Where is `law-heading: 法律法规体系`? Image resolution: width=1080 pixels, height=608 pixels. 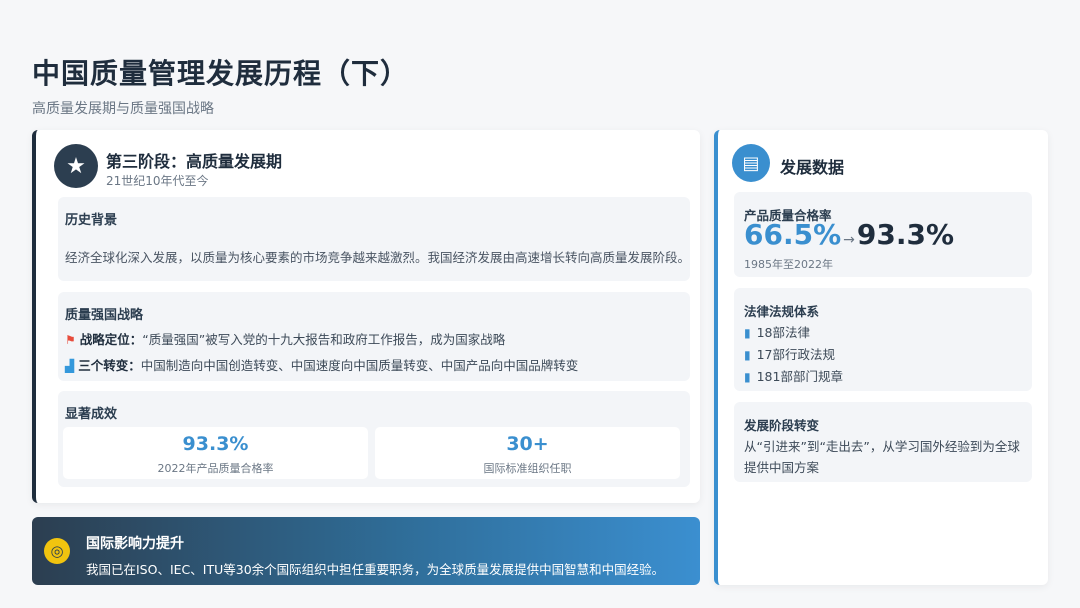
law-heading: 法律法规体系 is located at coordinates (782, 311).